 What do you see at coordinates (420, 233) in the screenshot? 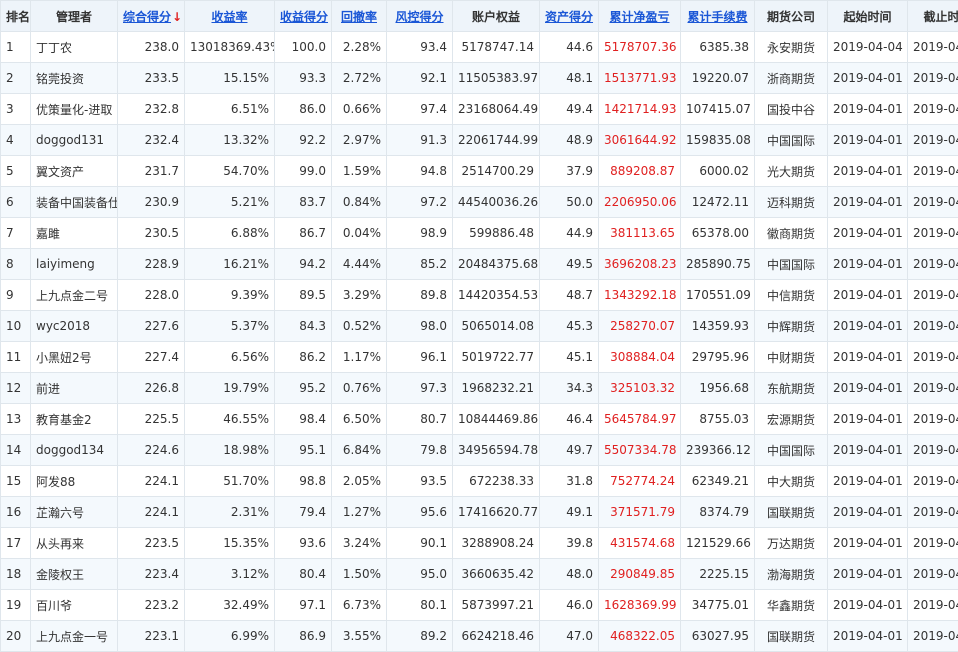
I see `cell-risk-score: 98.9` at bounding box center [420, 233].